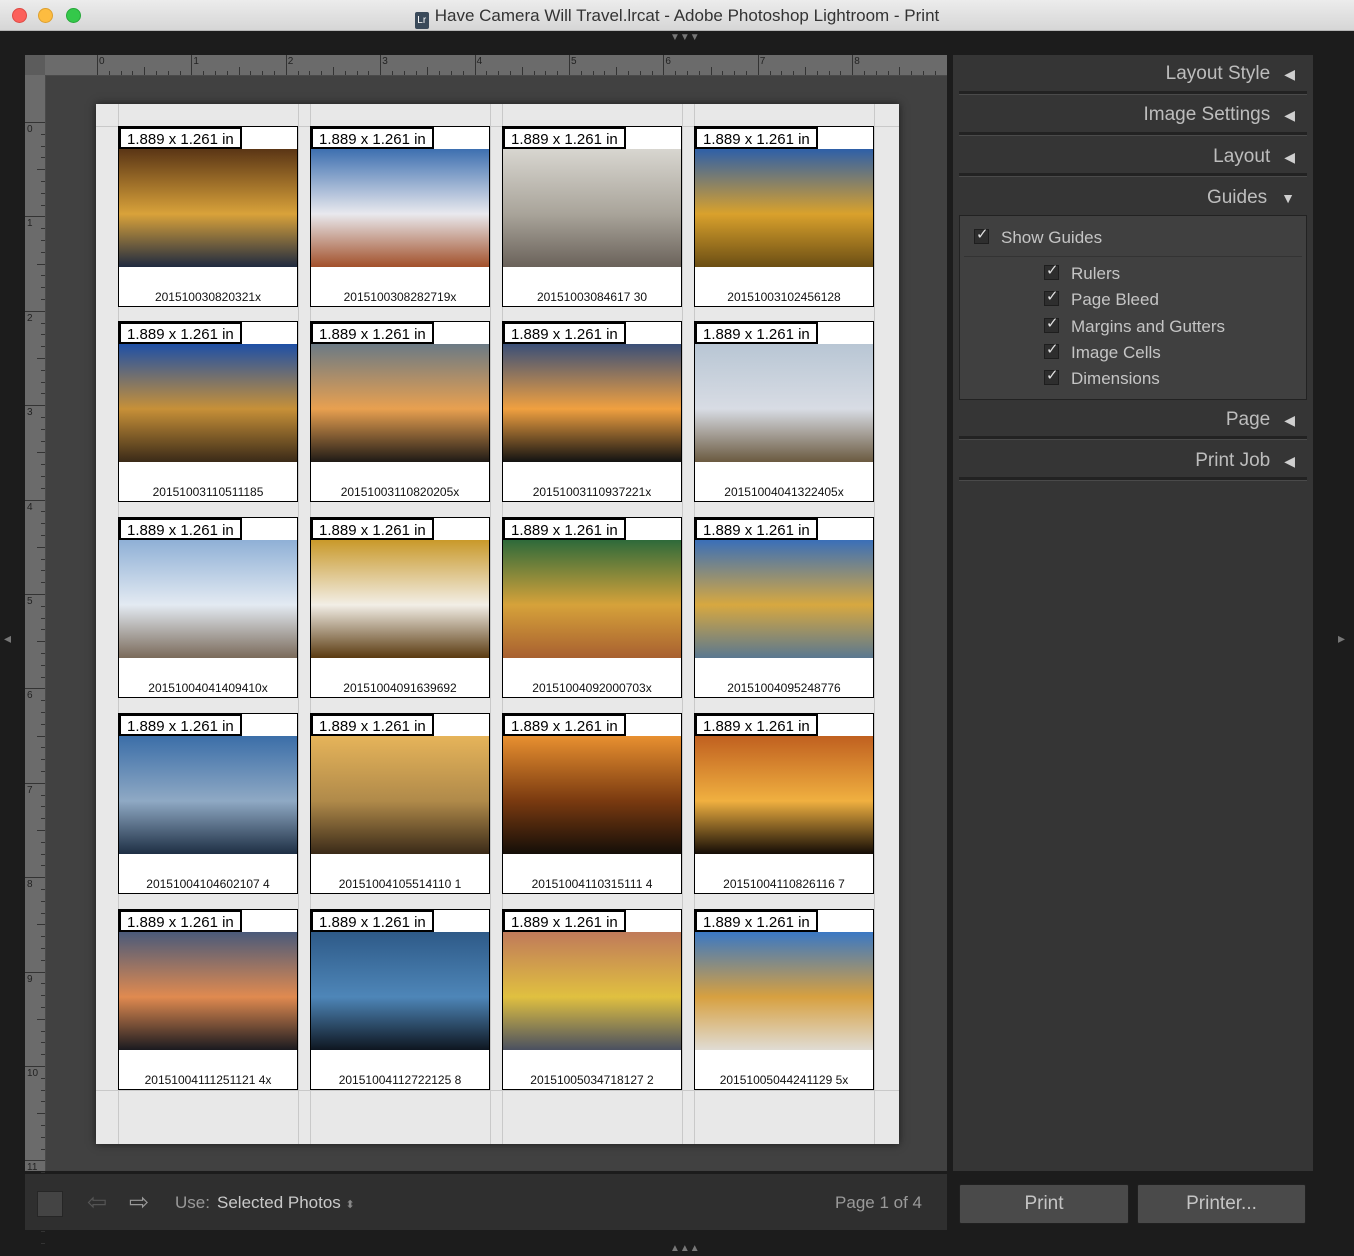 The image size is (1354, 1256). I want to click on use-selector: Selected Photos ⬍, so click(286, 1203).